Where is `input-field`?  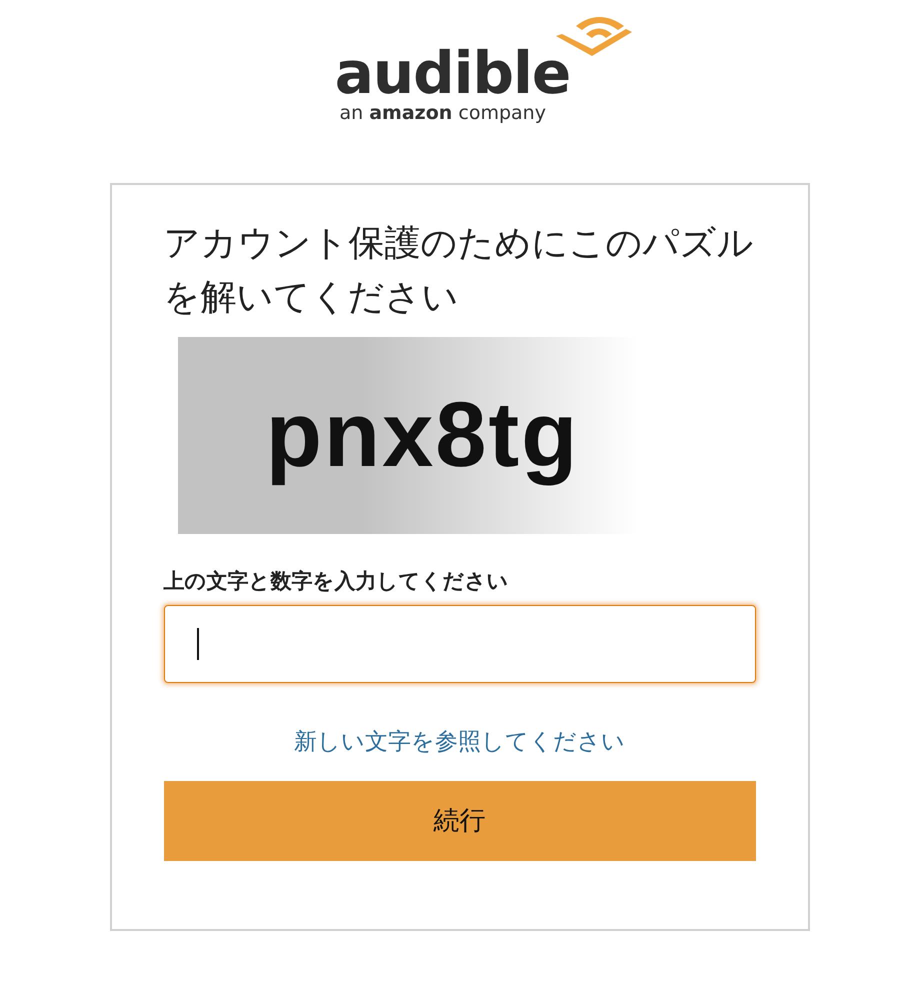 input-field is located at coordinates (460, 643).